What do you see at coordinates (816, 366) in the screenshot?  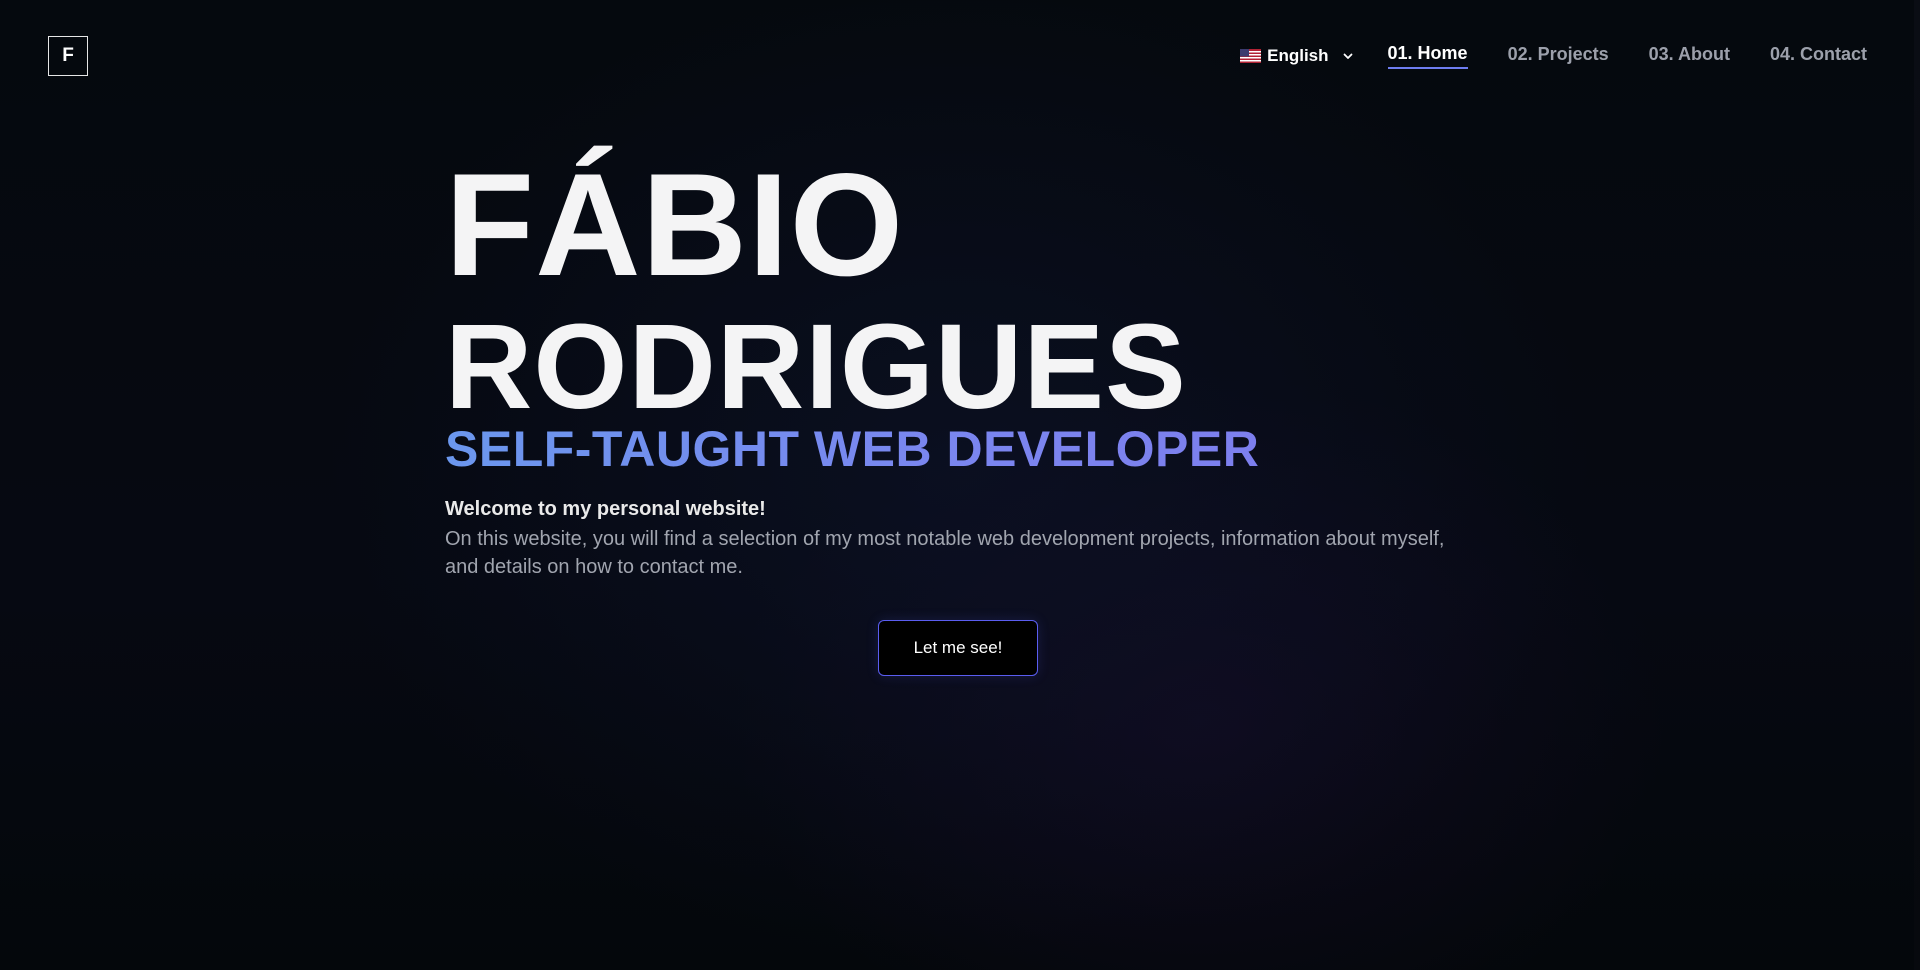 I see `hero-last-name: RODRIGUES` at bounding box center [816, 366].